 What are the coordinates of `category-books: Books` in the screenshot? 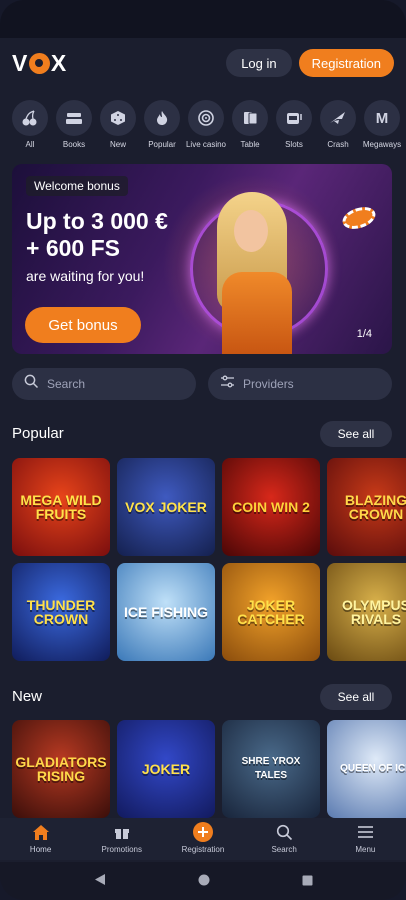 It's located at (74, 125).